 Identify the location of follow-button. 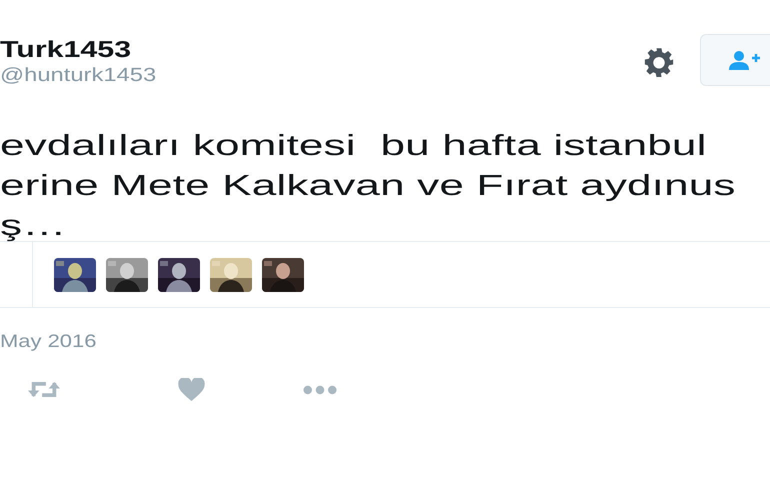
(735, 60).